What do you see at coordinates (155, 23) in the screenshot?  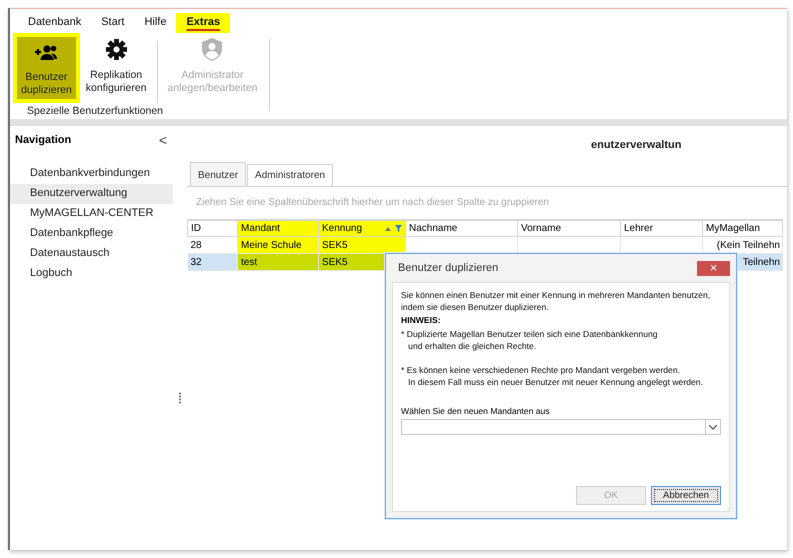 I see `menu-tab: Hilfe` at bounding box center [155, 23].